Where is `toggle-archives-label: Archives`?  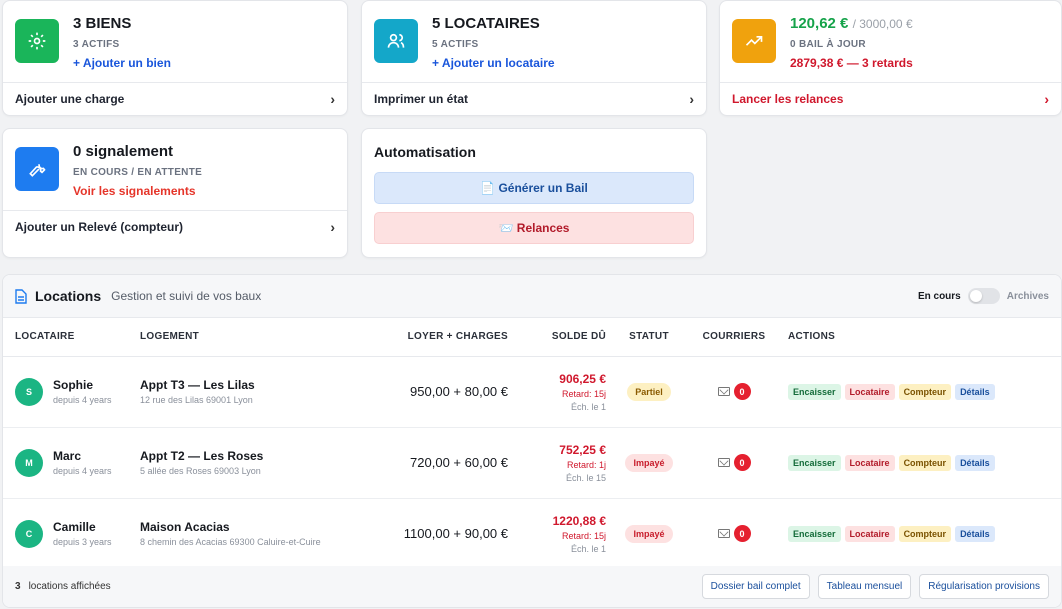 toggle-archives-label: Archives is located at coordinates (1027, 296).